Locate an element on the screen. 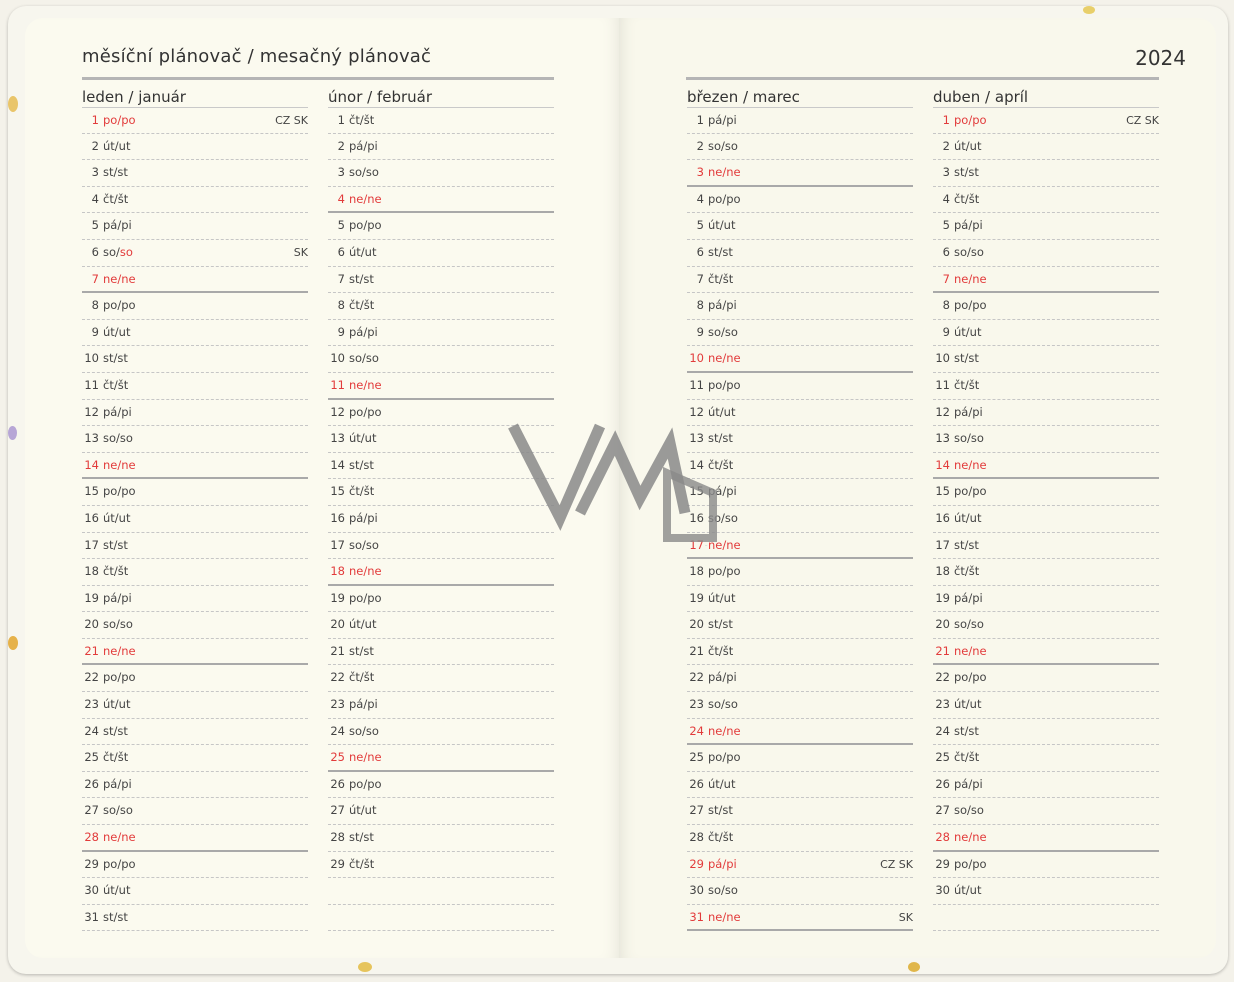  day-row: 26 po/po is located at coordinates (441, 785).